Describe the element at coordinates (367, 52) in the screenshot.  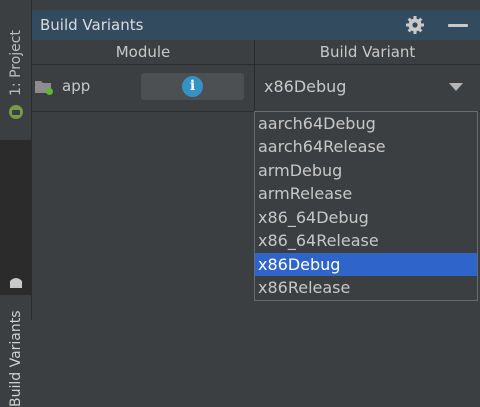
I see `build-variant-column-header: Build Variant` at that location.